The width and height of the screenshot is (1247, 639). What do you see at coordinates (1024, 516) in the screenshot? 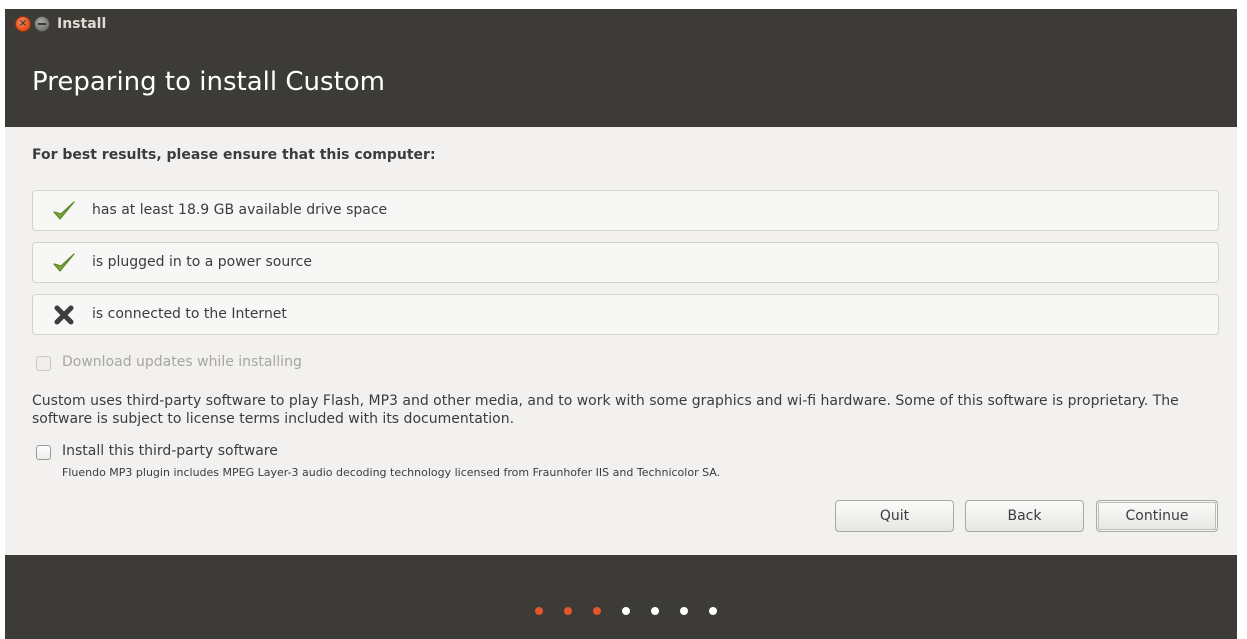
I see `back-button: Back` at bounding box center [1024, 516].